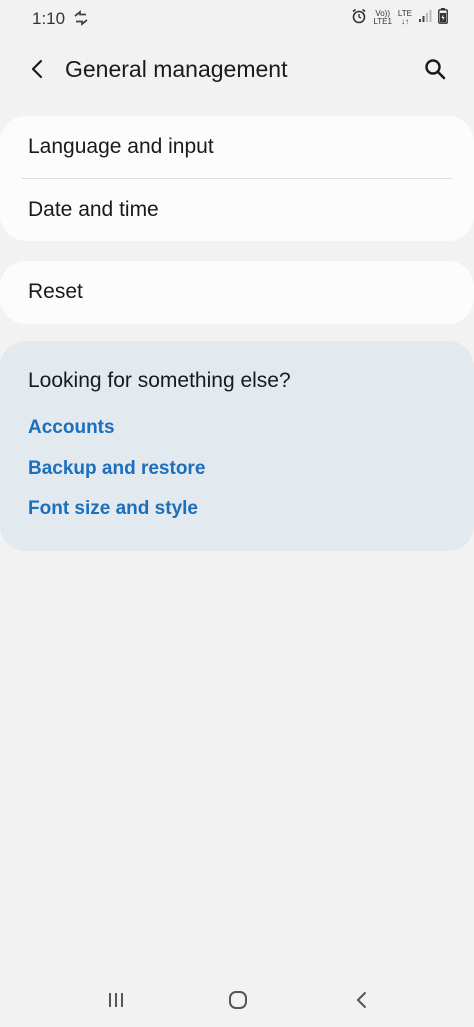  I want to click on signal-icon, so click(425, 18).